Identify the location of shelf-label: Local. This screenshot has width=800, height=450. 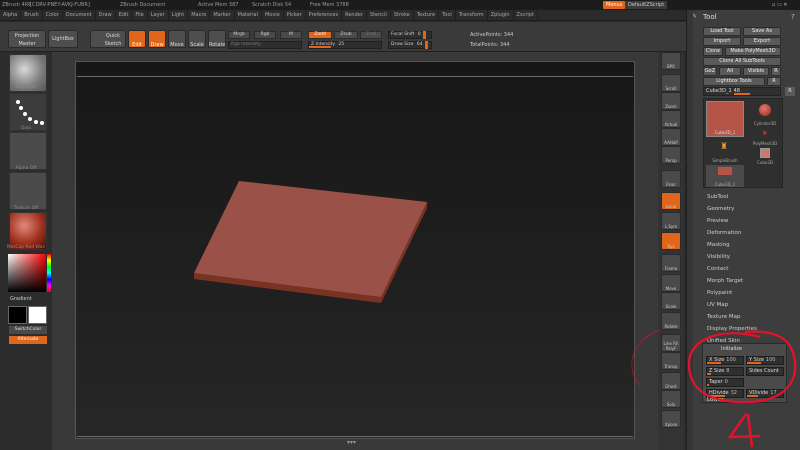
(671, 206).